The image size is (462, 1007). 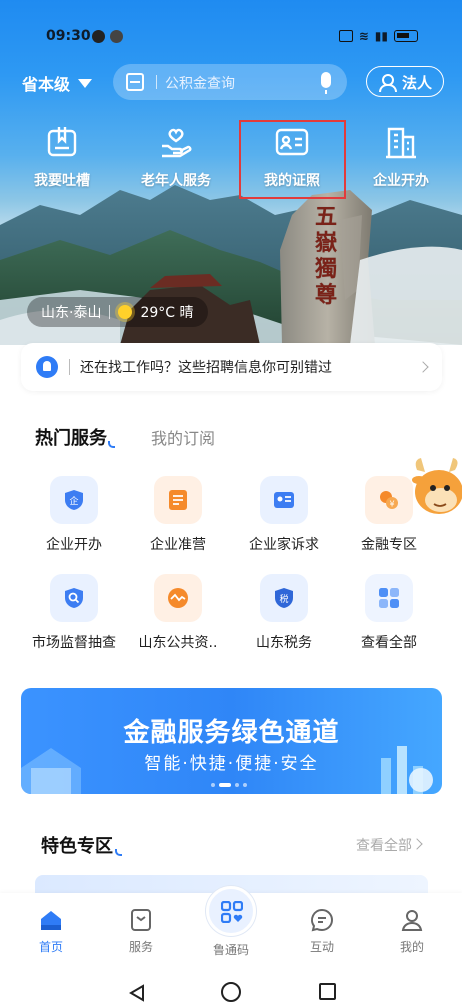 I want to click on featured-view-all: 查看全部, so click(x=384, y=845).